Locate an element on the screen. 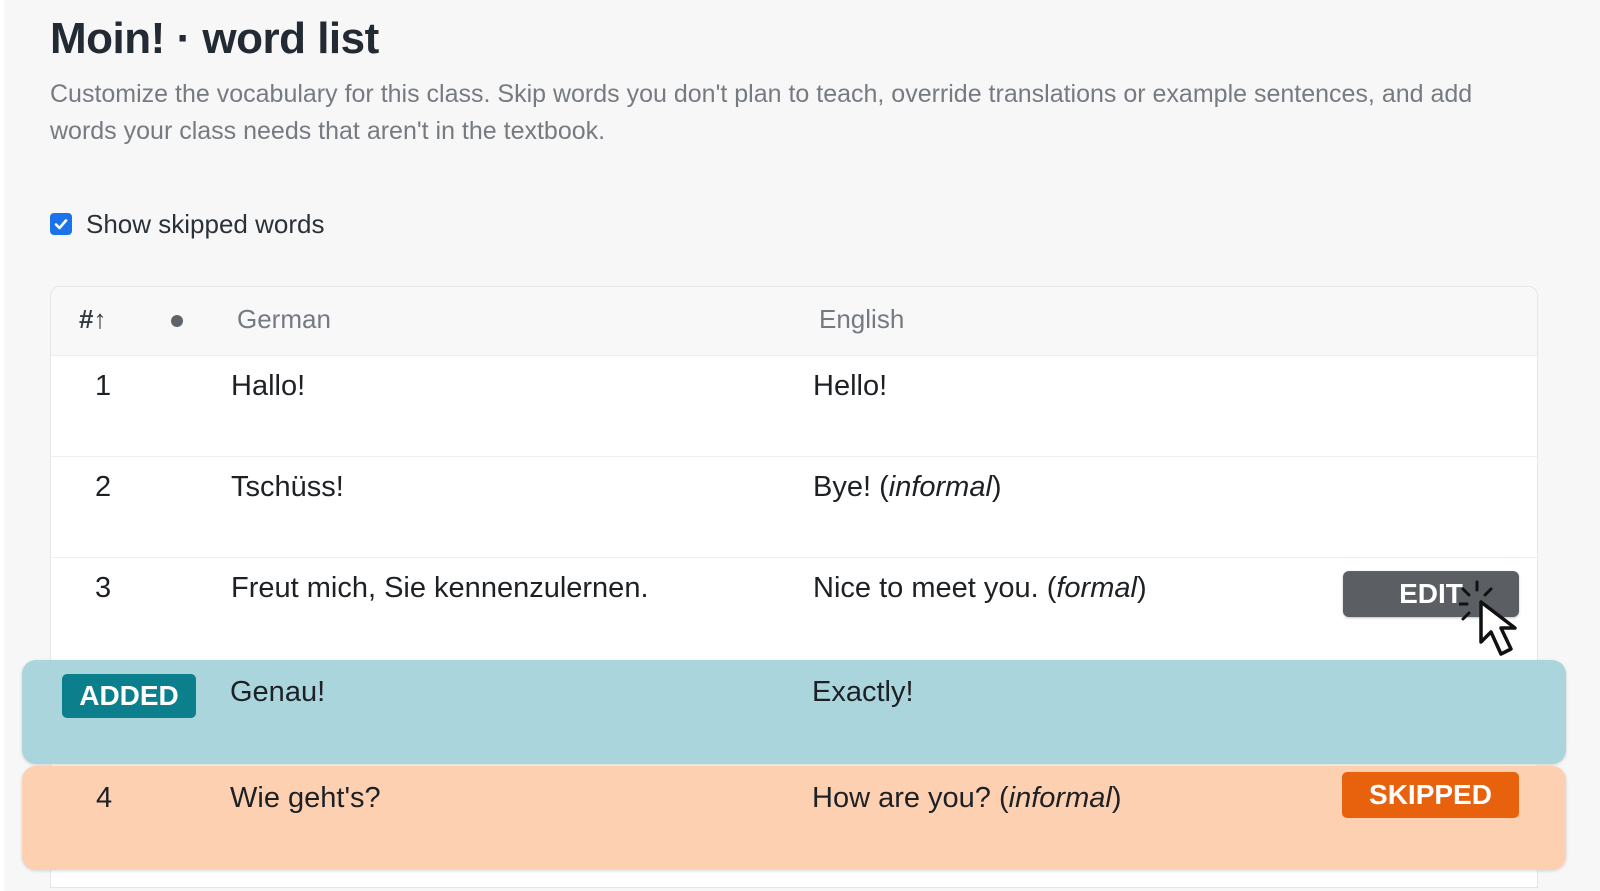 The height and width of the screenshot is (891, 1600). table-header: #↑ German English is located at coordinates (794, 321).